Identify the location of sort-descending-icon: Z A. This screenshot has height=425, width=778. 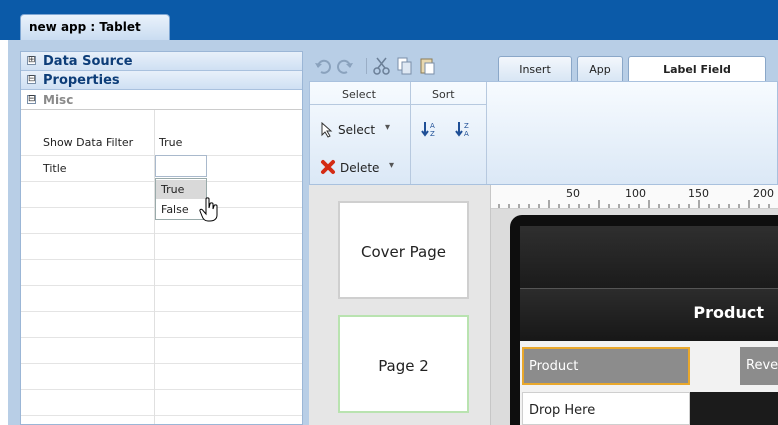
(463, 129).